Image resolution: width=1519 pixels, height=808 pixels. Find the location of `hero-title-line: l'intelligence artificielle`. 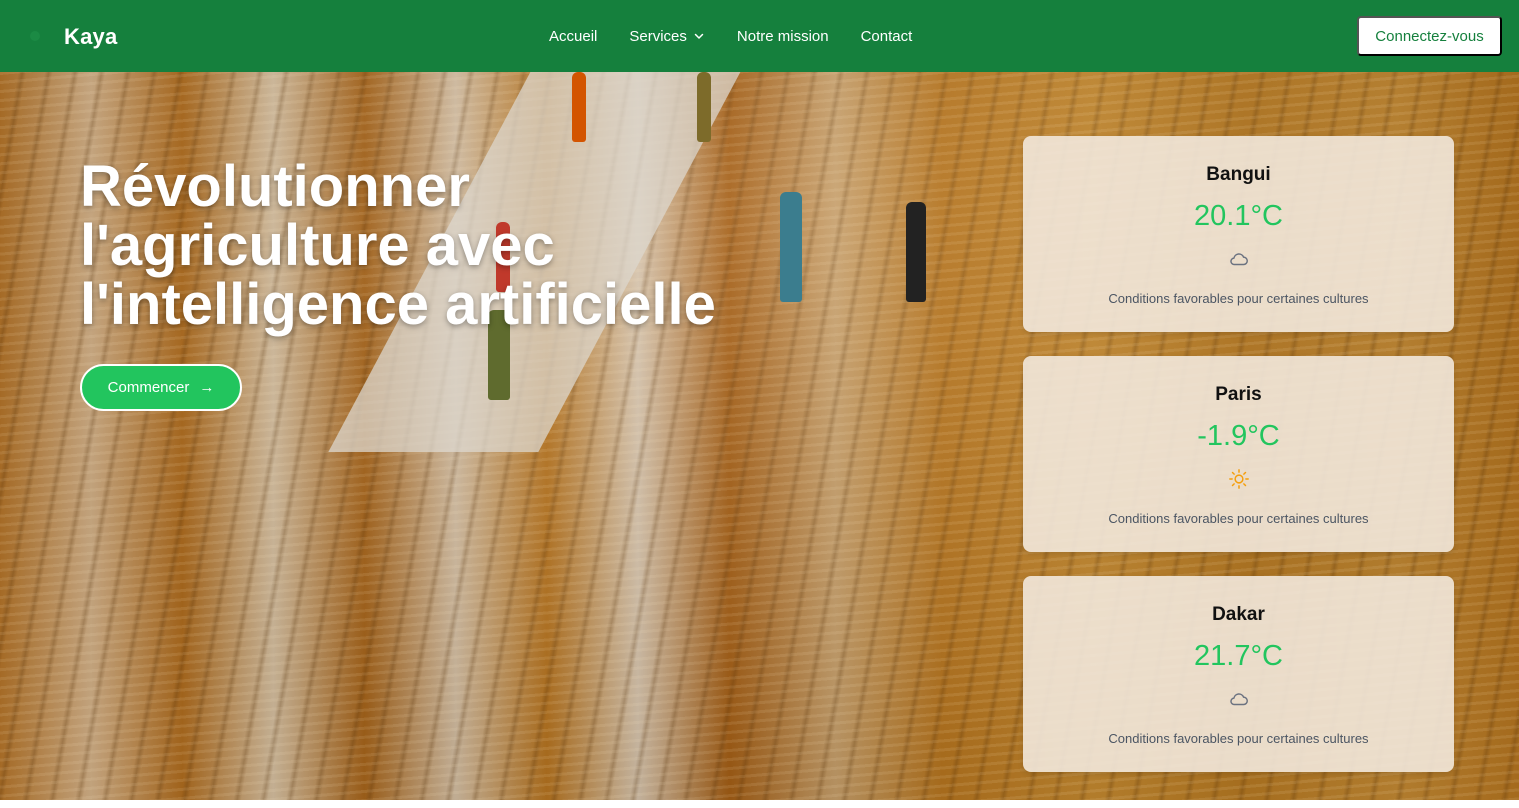

hero-title-line: l'intelligence artificielle is located at coordinates (398, 304).